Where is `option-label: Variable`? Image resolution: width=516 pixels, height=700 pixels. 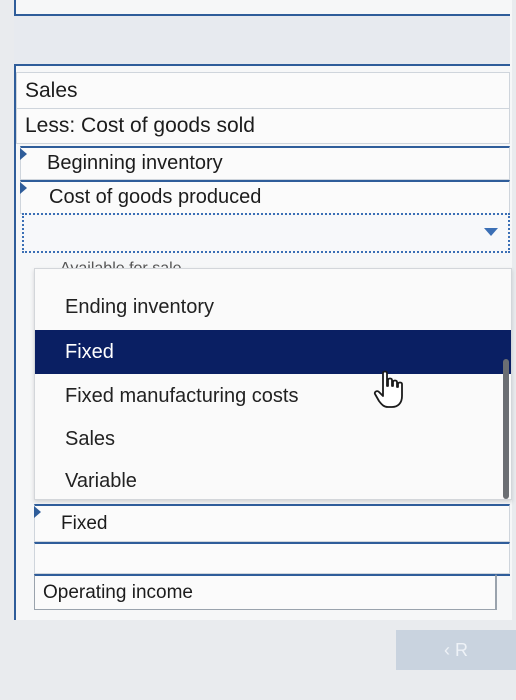 option-label: Variable is located at coordinates (101, 480).